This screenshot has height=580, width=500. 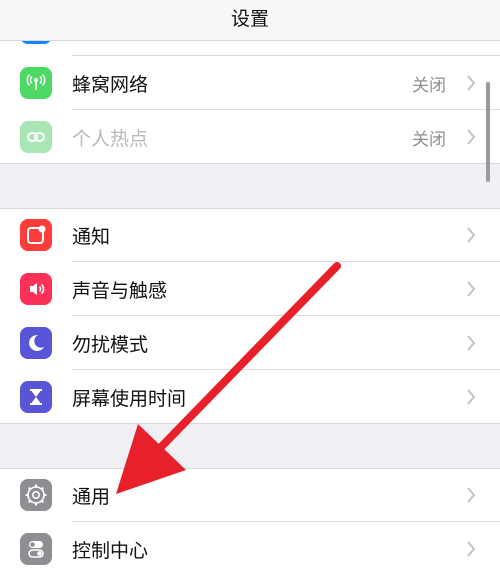 I want to click on hourglass-icon, so click(x=36, y=397).